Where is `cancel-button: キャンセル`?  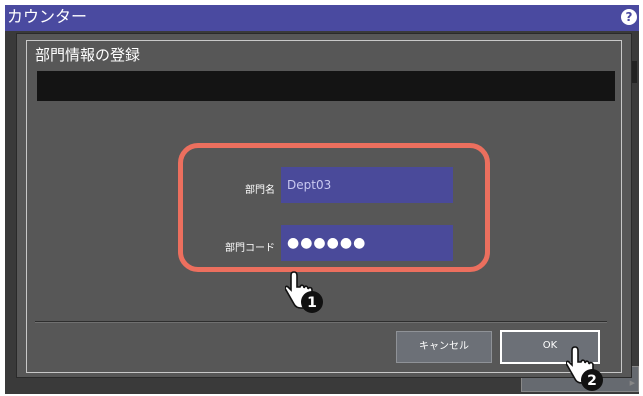
cancel-button: キャンセル is located at coordinates (444, 347).